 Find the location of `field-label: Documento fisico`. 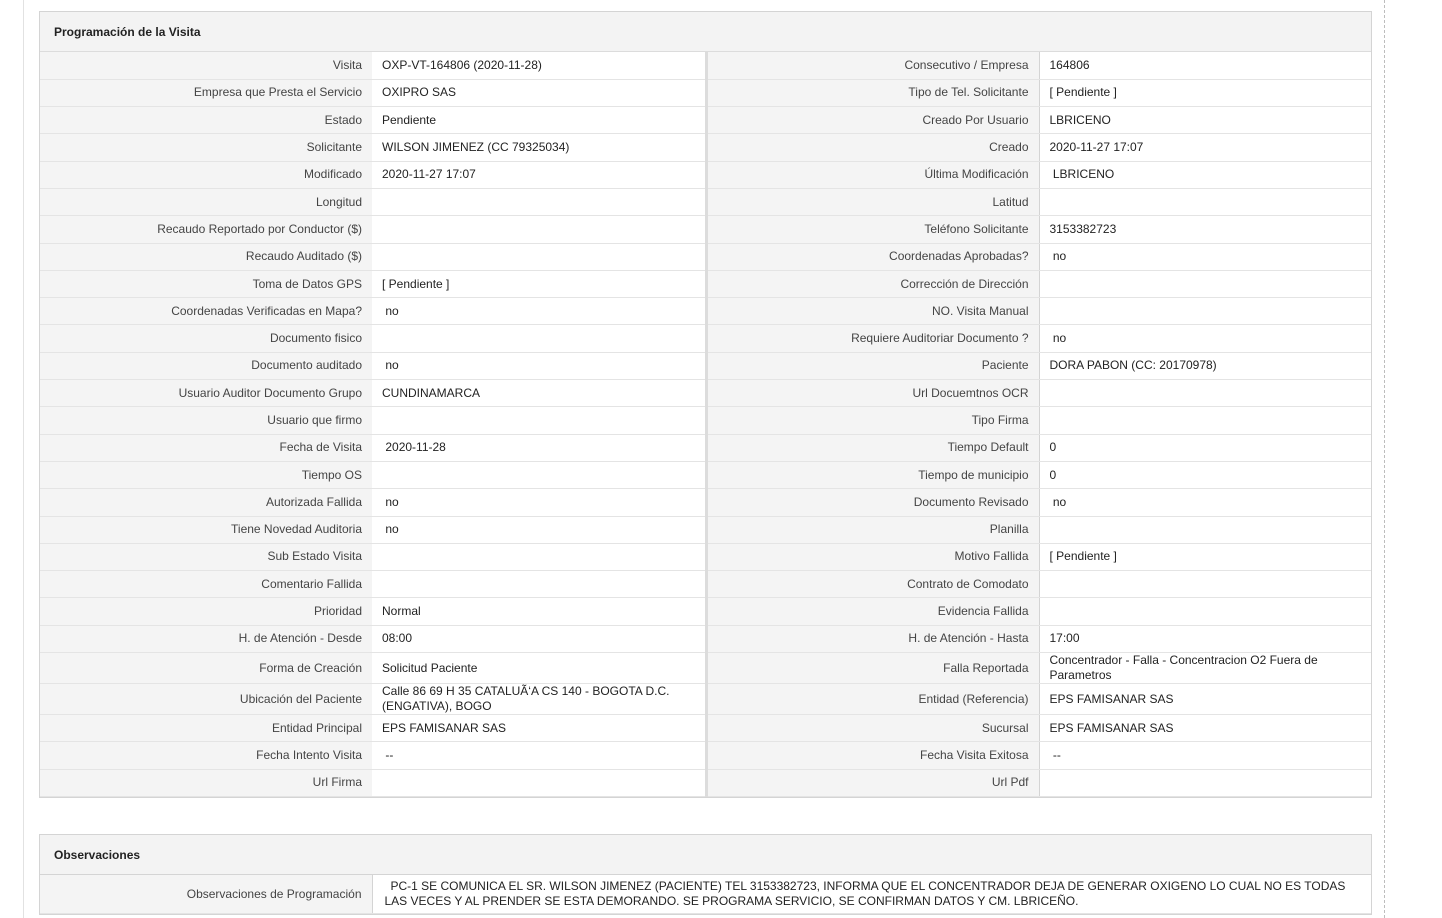

field-label: Documento fisico is located at coordinates (206, 338).